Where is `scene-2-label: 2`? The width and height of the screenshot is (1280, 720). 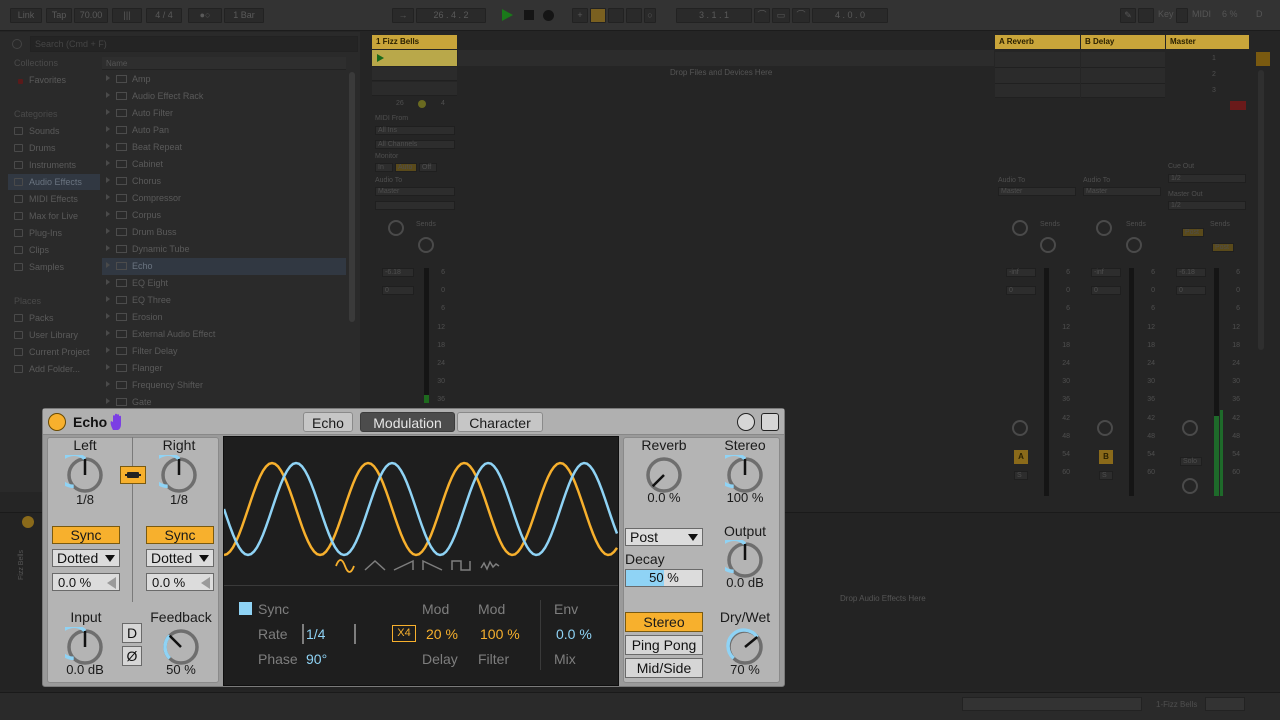
scene-2-label: 2 is located at coordinates (1214, 74).